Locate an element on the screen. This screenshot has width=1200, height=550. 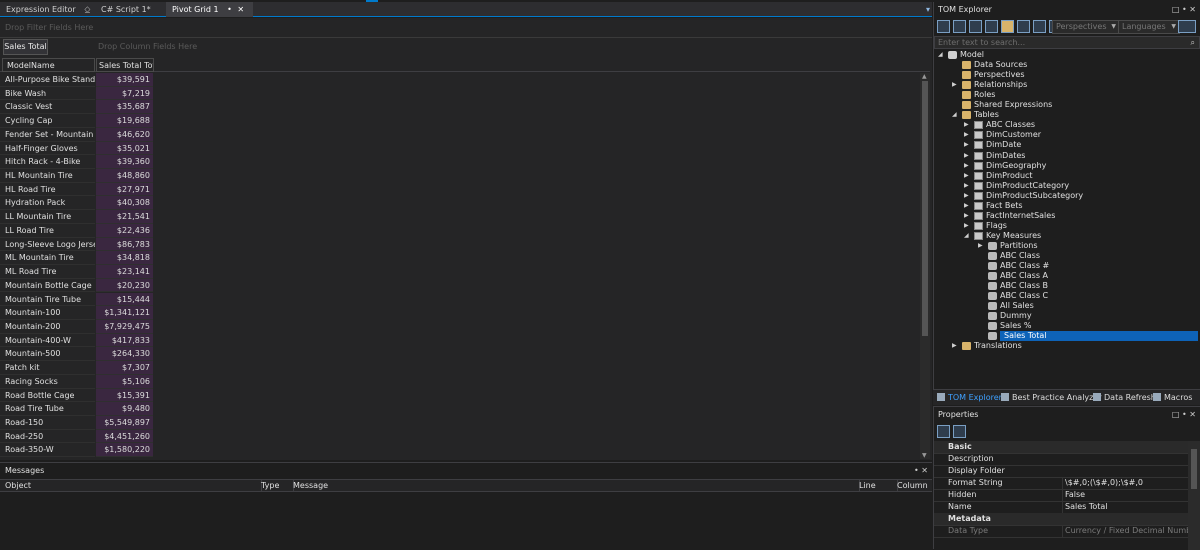
pivot-row: Road-250 $4,451,260 is located at coordinates (460, 436).